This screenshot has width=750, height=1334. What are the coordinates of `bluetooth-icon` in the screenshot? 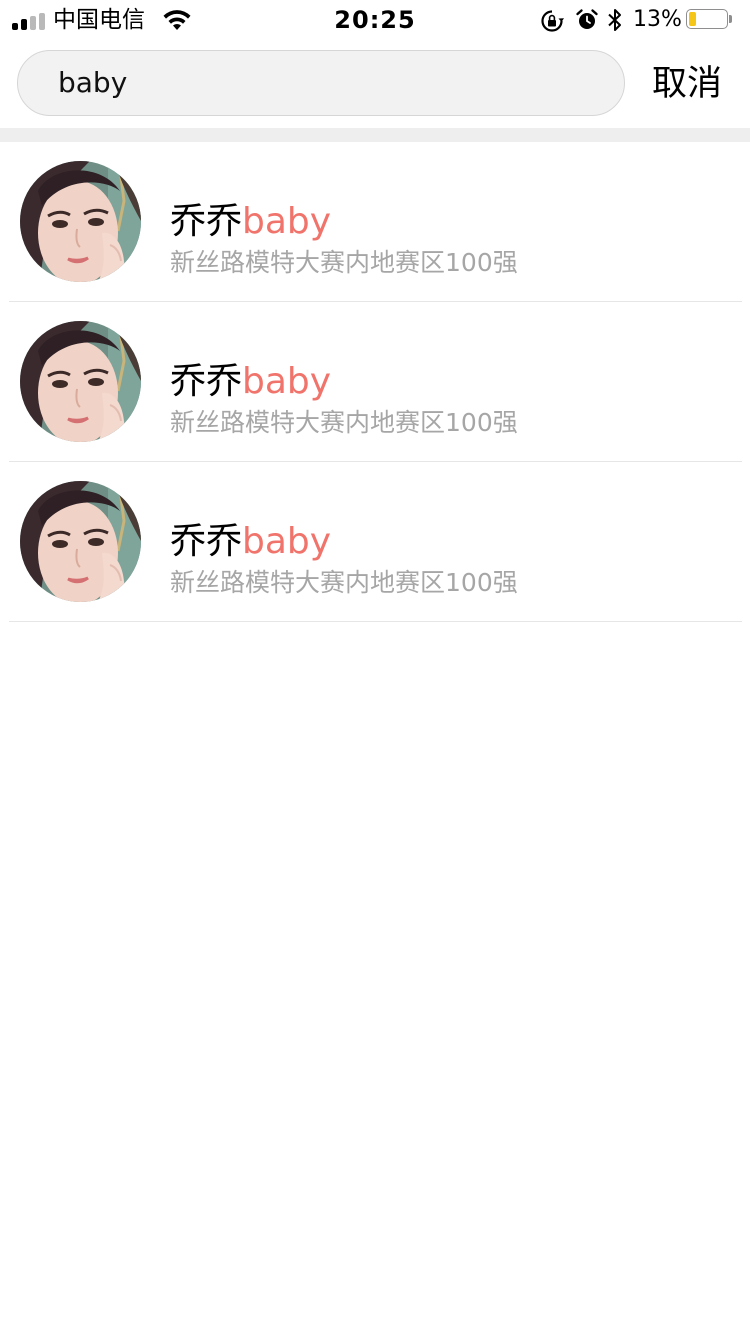 It's located at (614, 20).